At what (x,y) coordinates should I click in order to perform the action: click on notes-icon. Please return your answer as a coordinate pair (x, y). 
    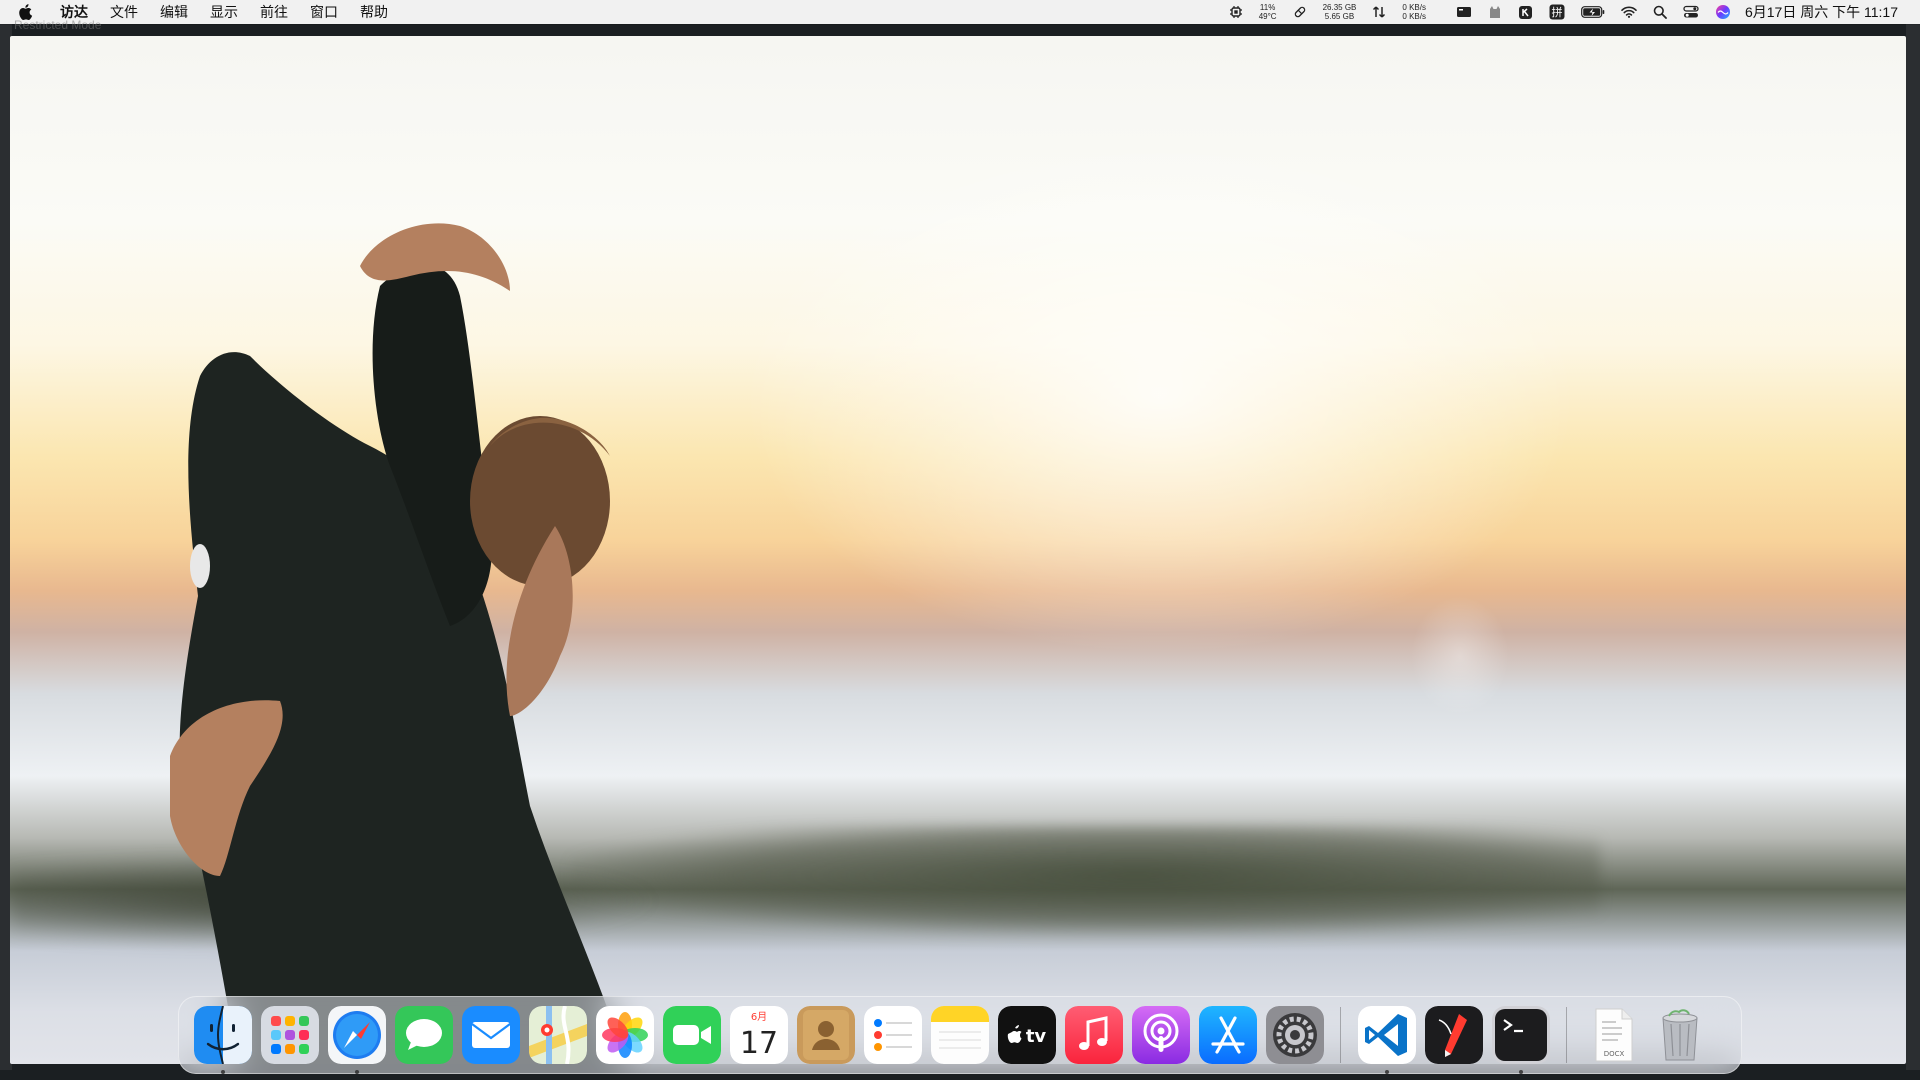
    Looking at the image, I should click on (959, 1035).